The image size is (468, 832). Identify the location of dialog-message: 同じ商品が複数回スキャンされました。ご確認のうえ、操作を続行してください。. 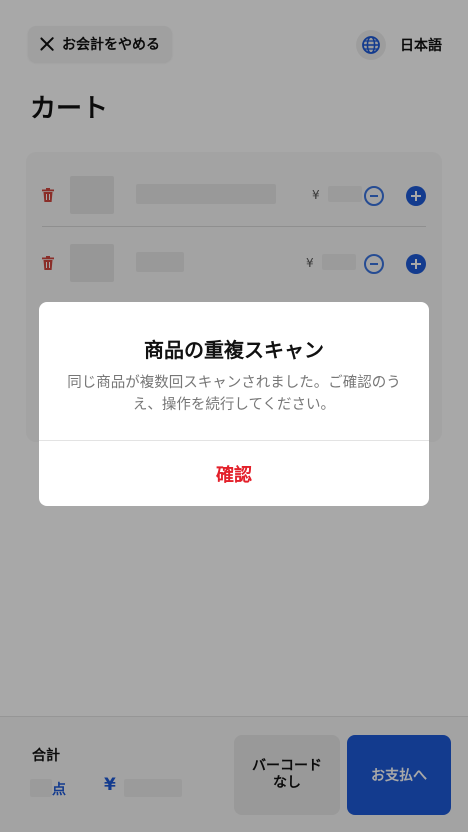
(234, 394).